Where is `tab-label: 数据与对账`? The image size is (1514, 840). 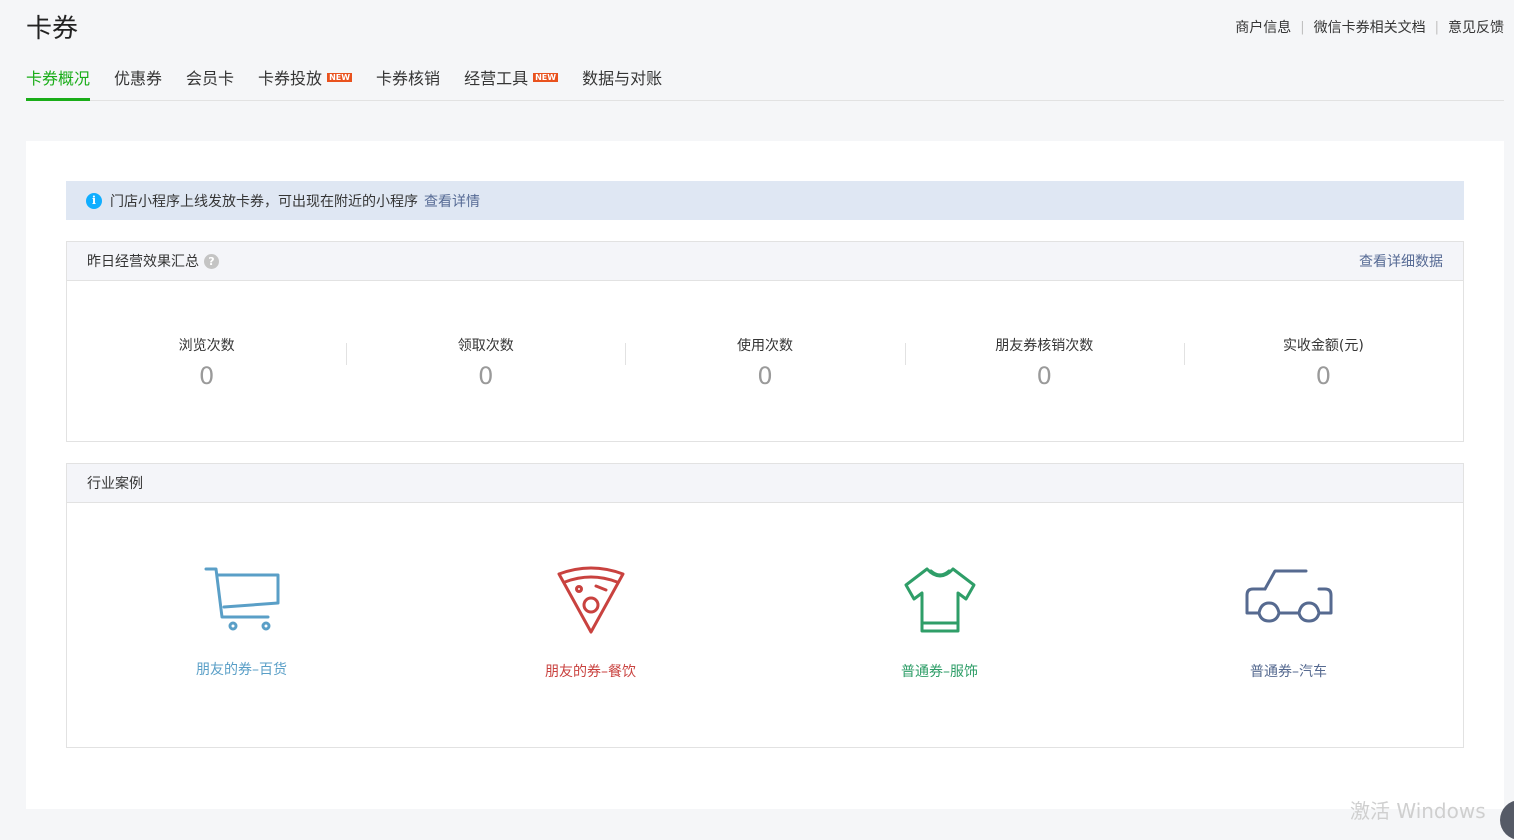 tab-label: 数据与对账 is located at coordinates (622, 78).